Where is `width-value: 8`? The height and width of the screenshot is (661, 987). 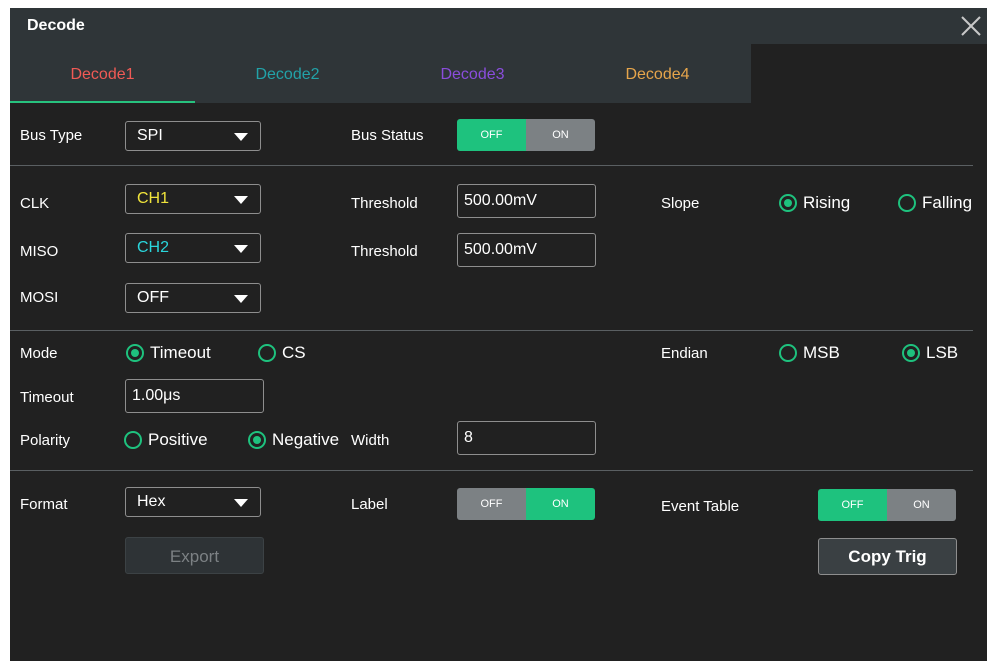 width-value: 8 is located at coordinates (468, 437).